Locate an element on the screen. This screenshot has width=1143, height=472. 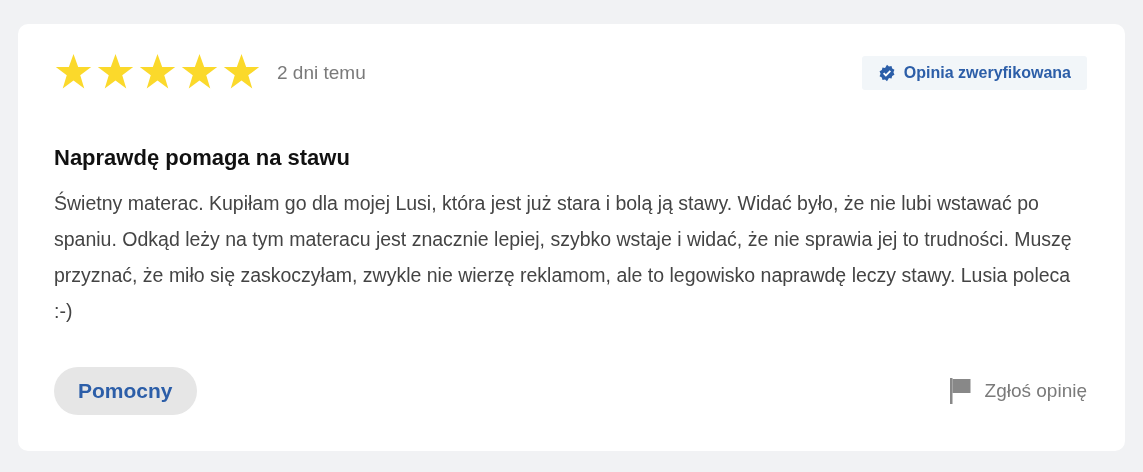
flag-icon is located at coordinates (960, 391).